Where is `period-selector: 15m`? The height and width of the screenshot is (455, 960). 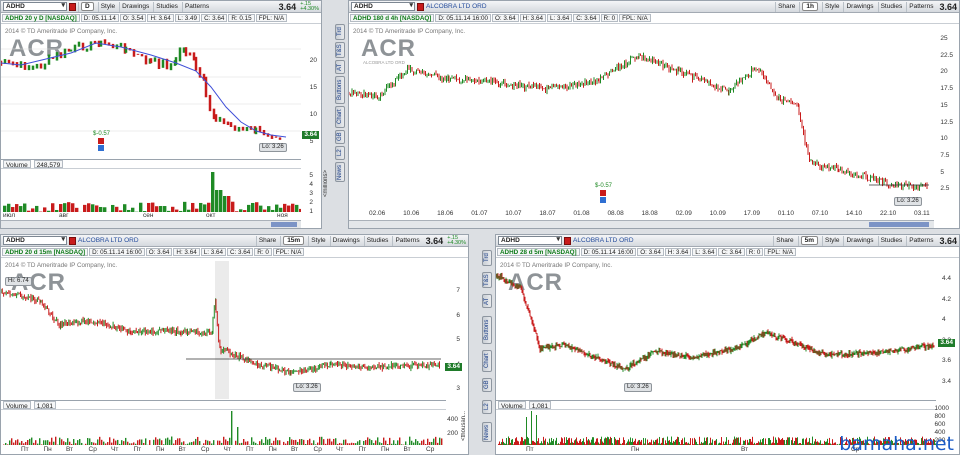 period-selector: 15m is located at coordinates (293, 240).